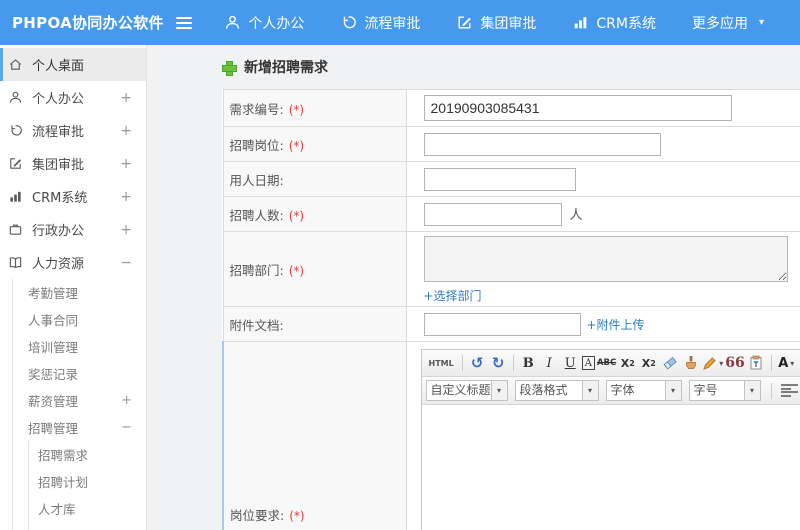 Image resolution: width=800 pixels, height=530 pixels. Describe the element at coordinates (87, 454) in the screenshot. I see `sidebar-item-recruit-demand: 招聘需求` at that location.